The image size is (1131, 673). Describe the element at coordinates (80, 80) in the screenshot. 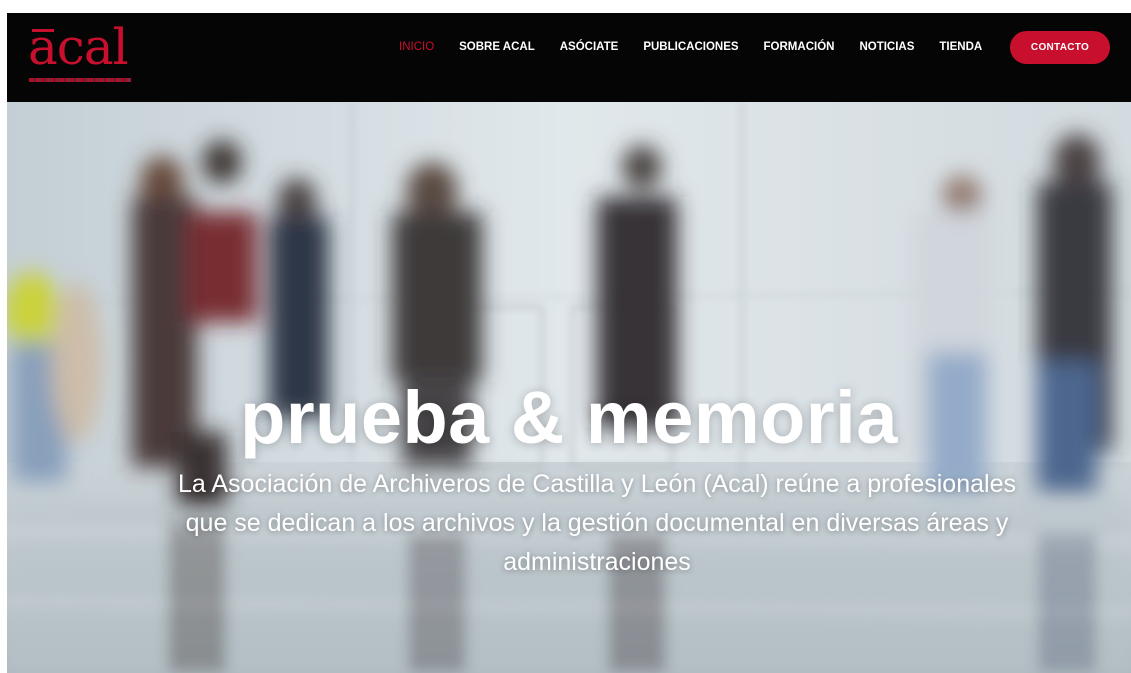

I see `logo-tagline-graphic` at that location.